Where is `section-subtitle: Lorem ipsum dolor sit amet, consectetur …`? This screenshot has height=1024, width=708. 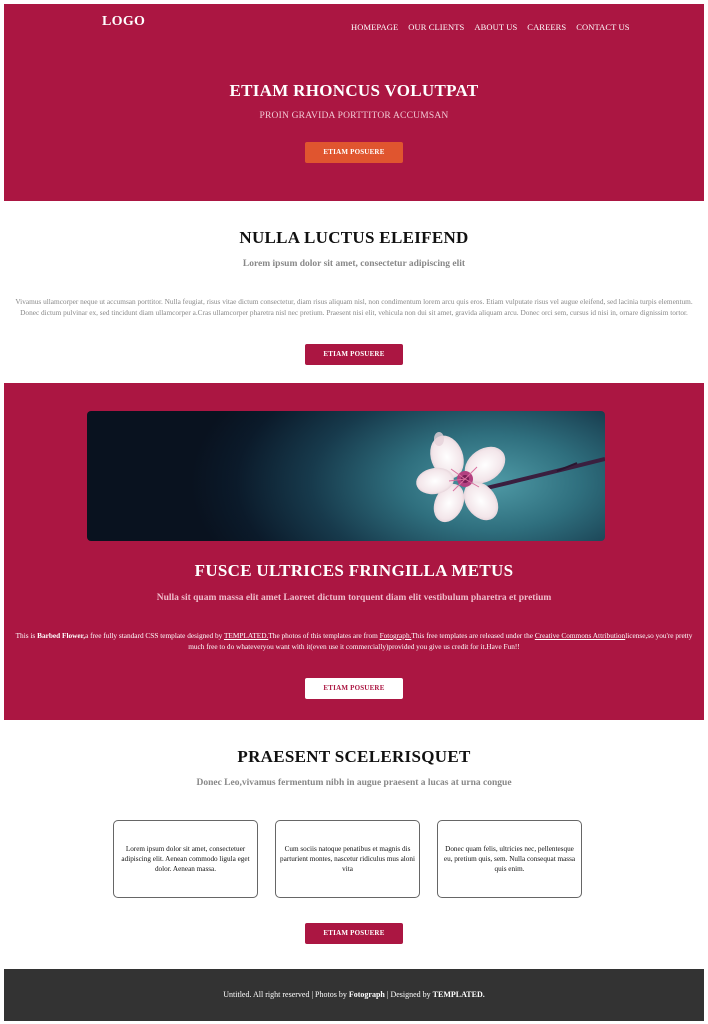
section-subtitle: Lorem ipsum dolor sit amet, consectetur … is located at coordinates (354, 264).